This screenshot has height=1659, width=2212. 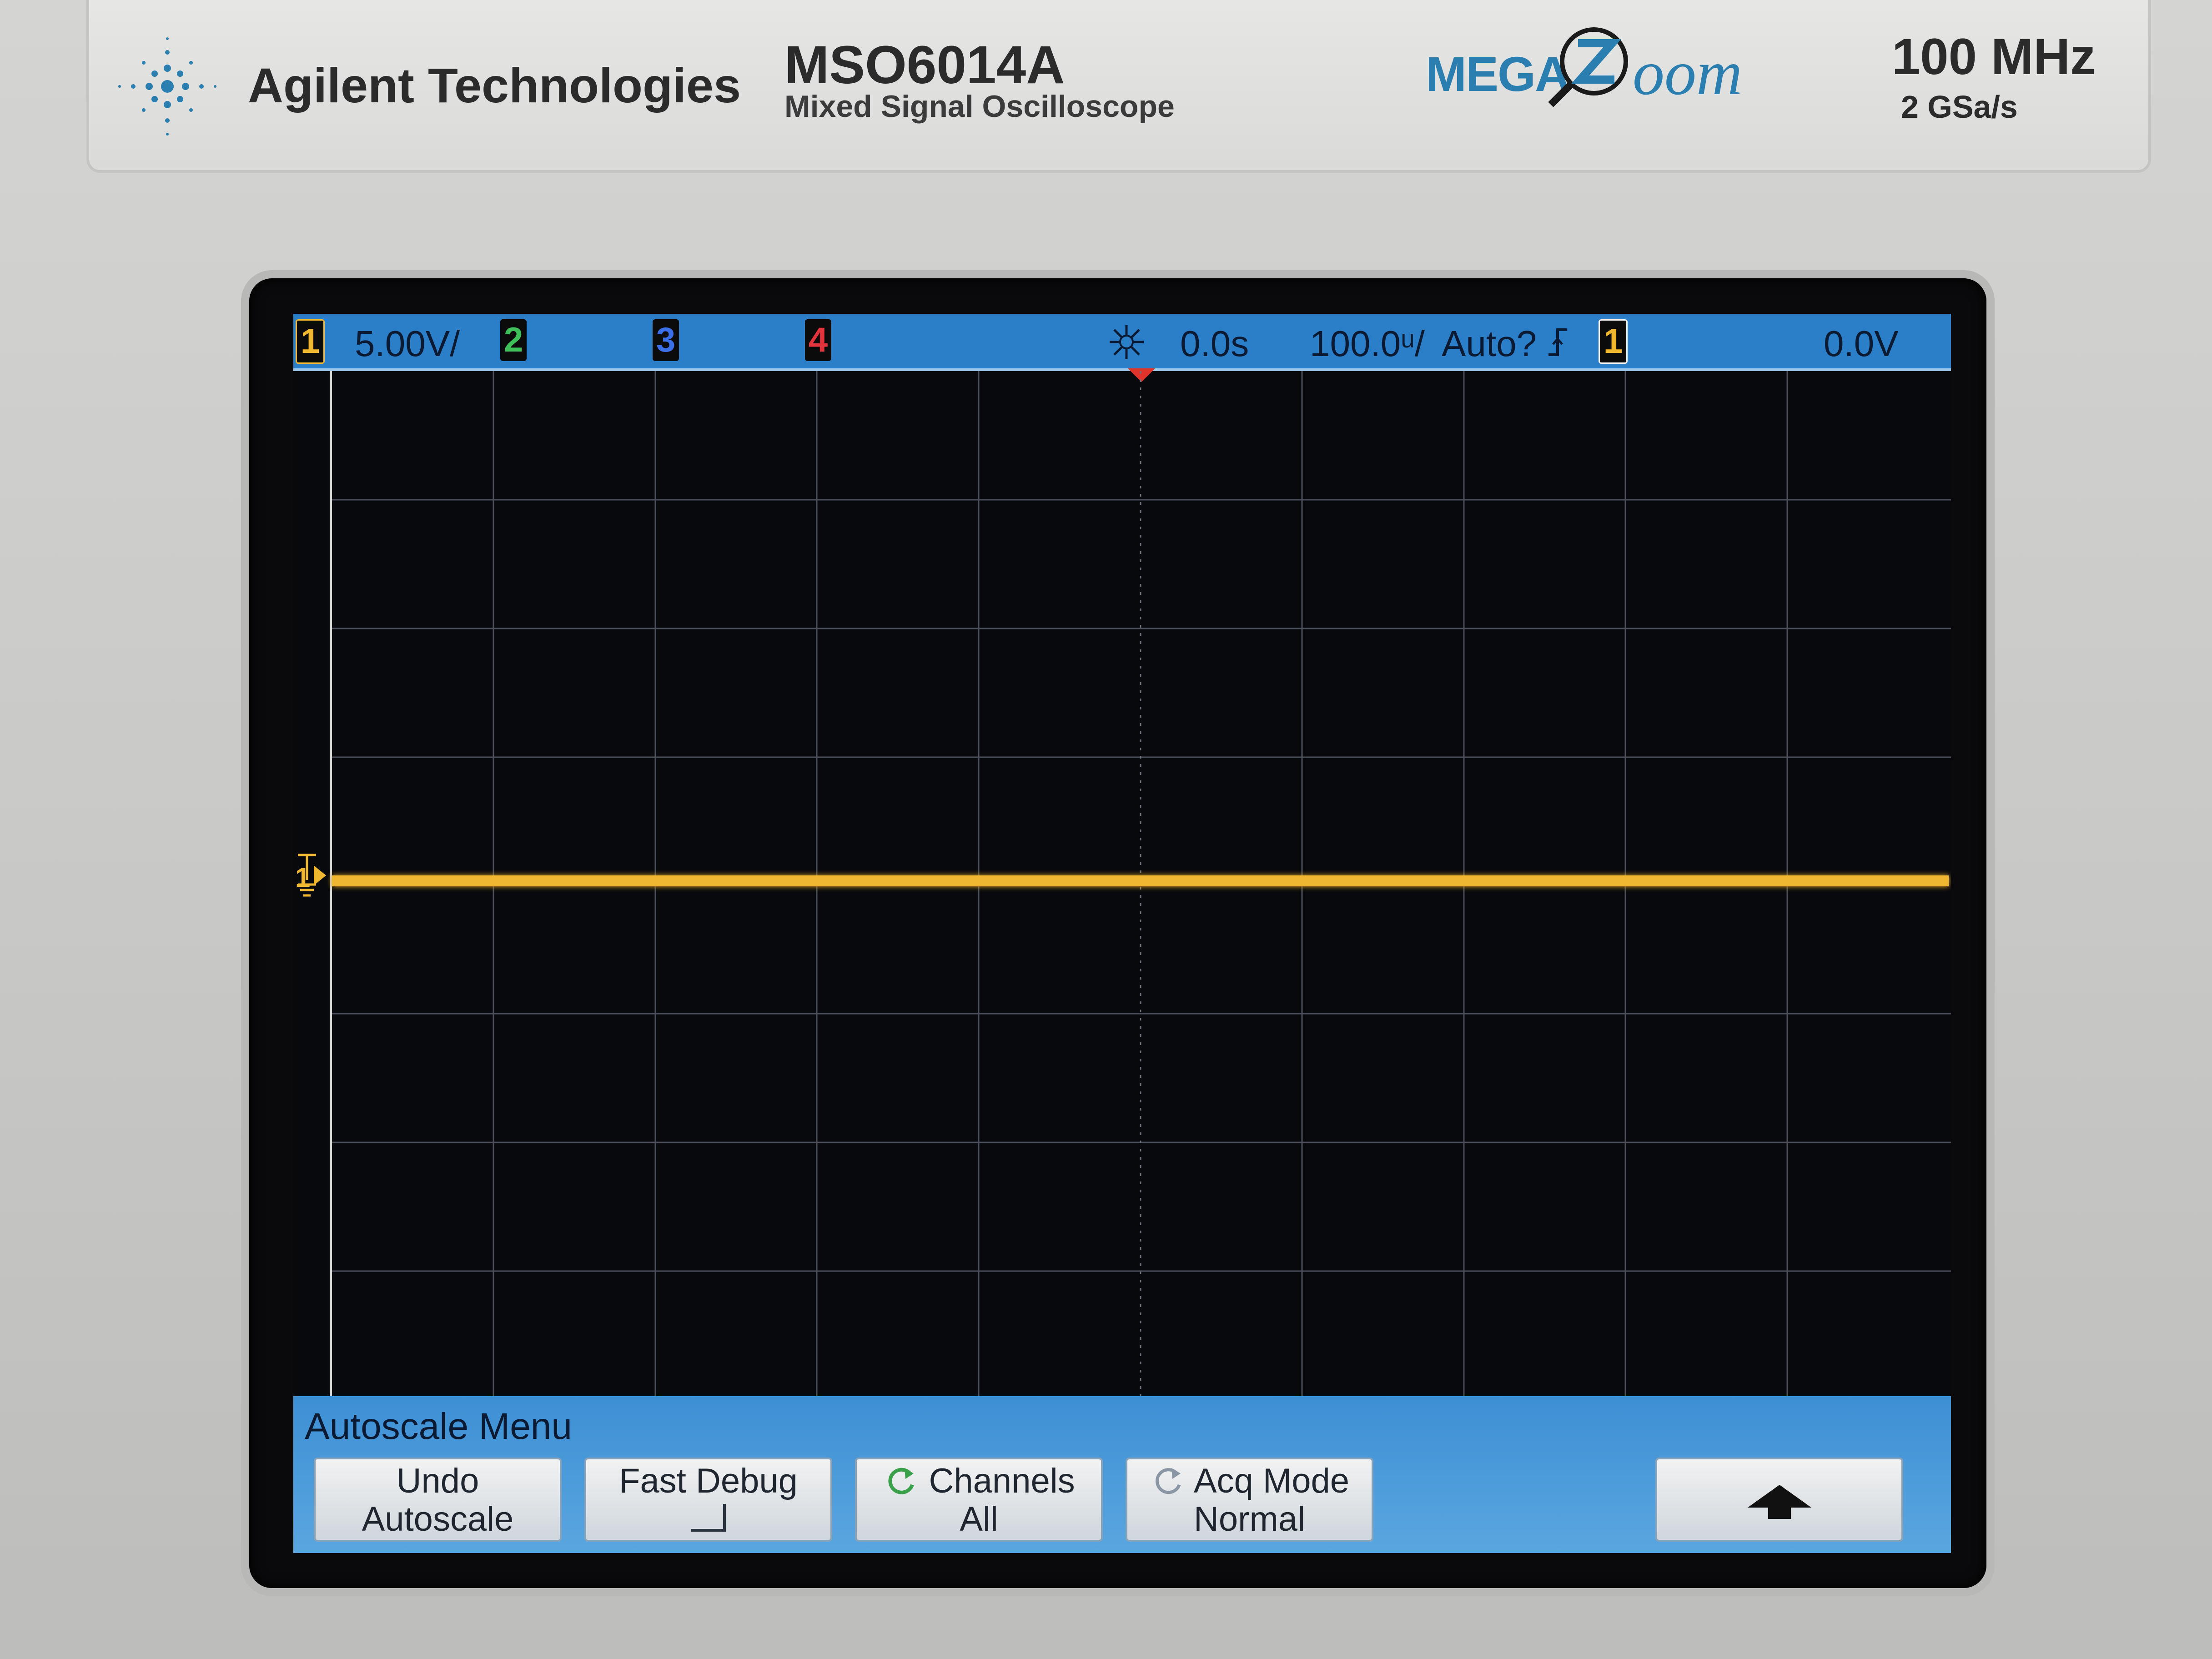 What do you see at coordinates (1558, 342) in the screenshot?
I see `rising-edge-trigger-icon` at bounding box center [1558, 342].